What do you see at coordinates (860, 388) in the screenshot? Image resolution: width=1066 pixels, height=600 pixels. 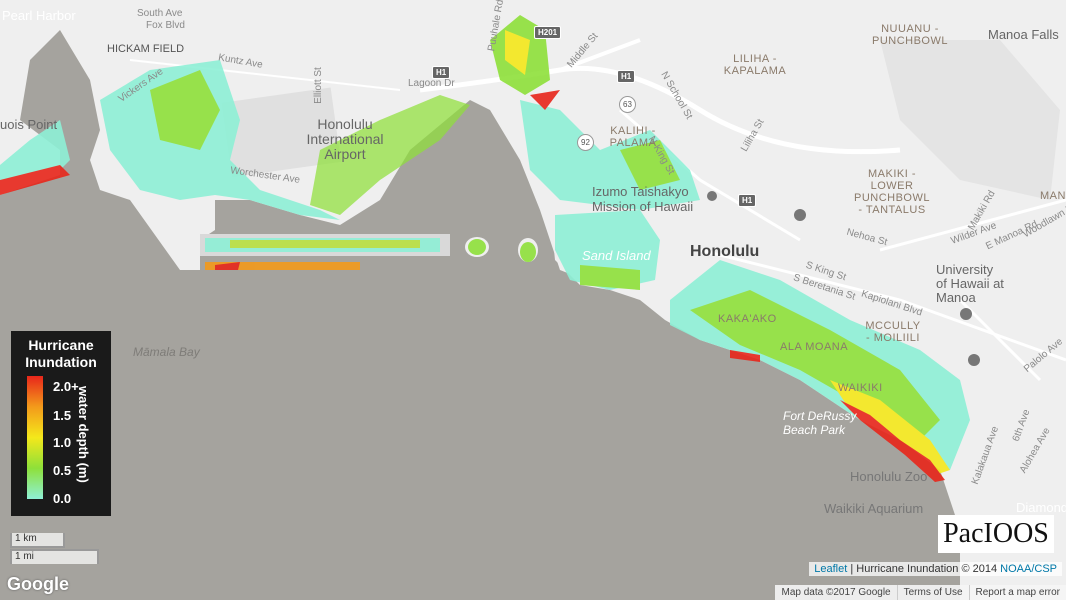 I see `hood-label-waikiki: WAIKIKI` at bounding box center [860, 388].